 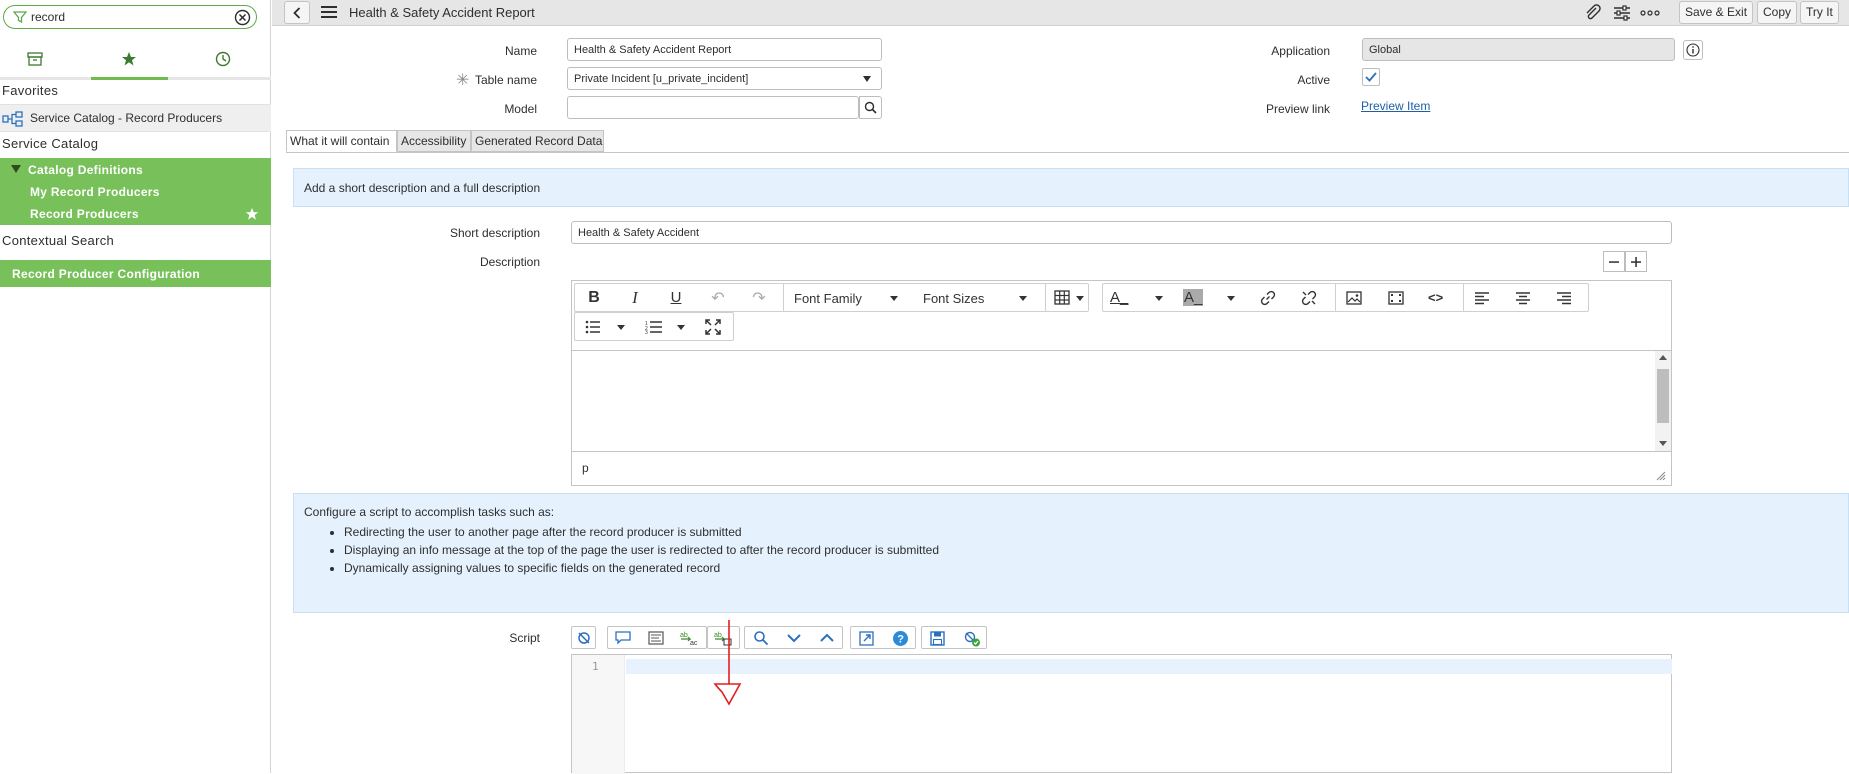 I want to click on editor-scrollbar, so click(x=1663, y=401).